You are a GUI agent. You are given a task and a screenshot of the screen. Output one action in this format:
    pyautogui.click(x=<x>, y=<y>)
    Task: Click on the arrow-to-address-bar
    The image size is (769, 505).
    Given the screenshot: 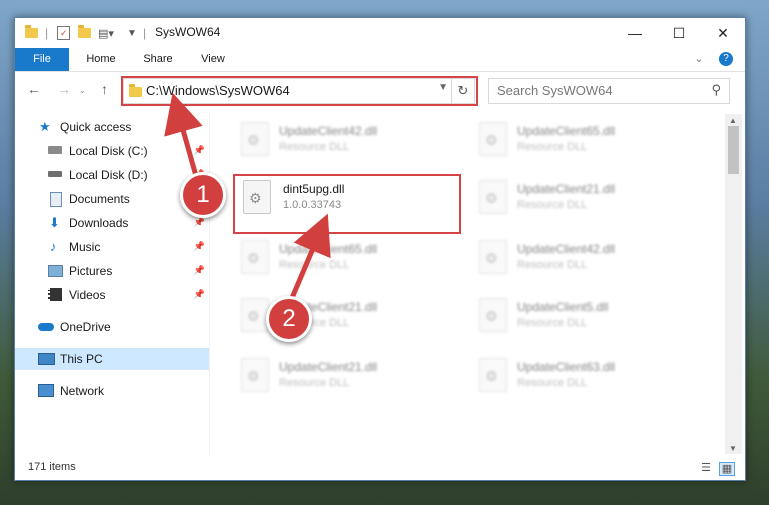 What is the action you would take?
    pyautogui.click(x=183, y=134)
    